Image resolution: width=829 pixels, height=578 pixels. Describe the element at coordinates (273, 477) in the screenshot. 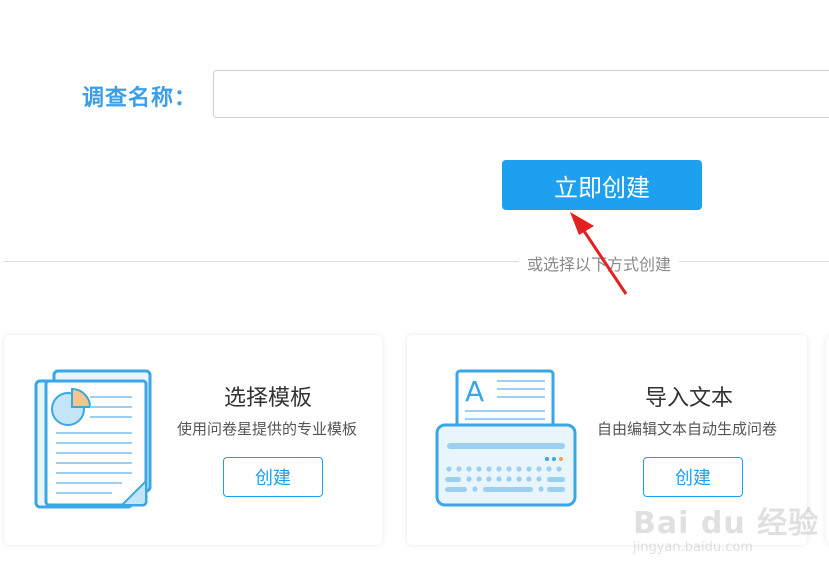

I see `create-from-template-button: 创建` at that location.